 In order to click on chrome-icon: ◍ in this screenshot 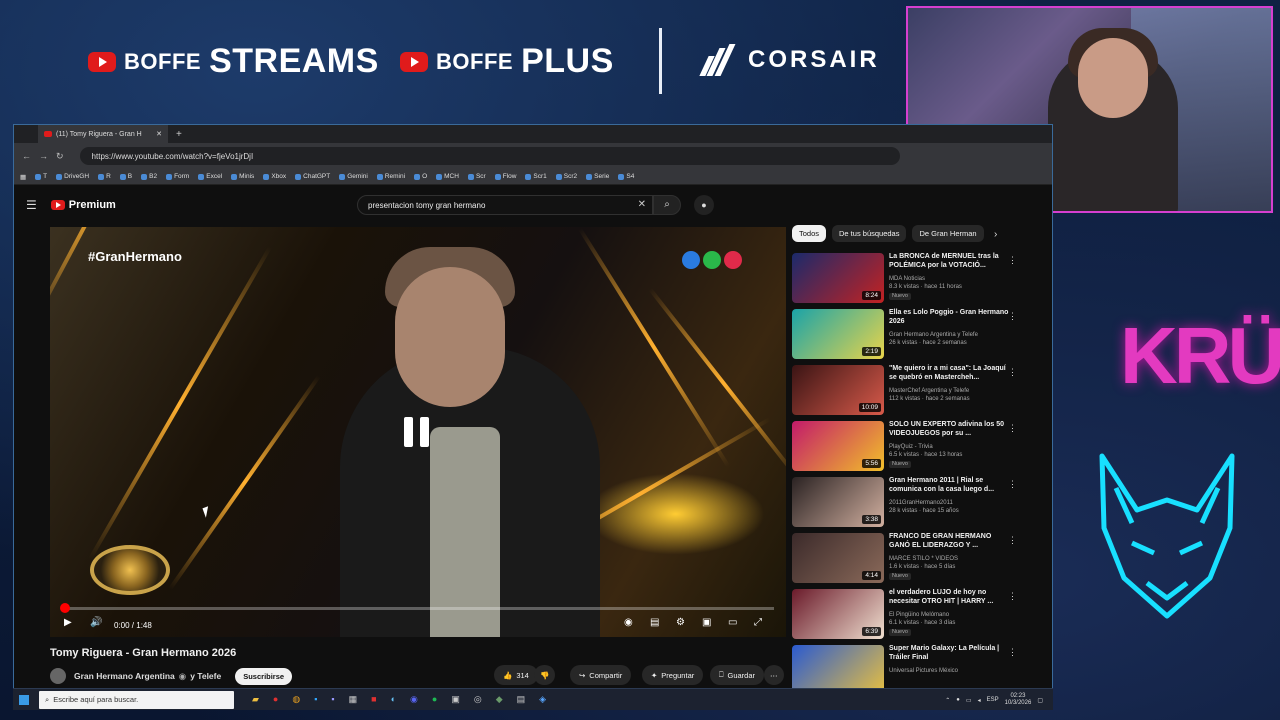, I will do `click(296, 699)`.